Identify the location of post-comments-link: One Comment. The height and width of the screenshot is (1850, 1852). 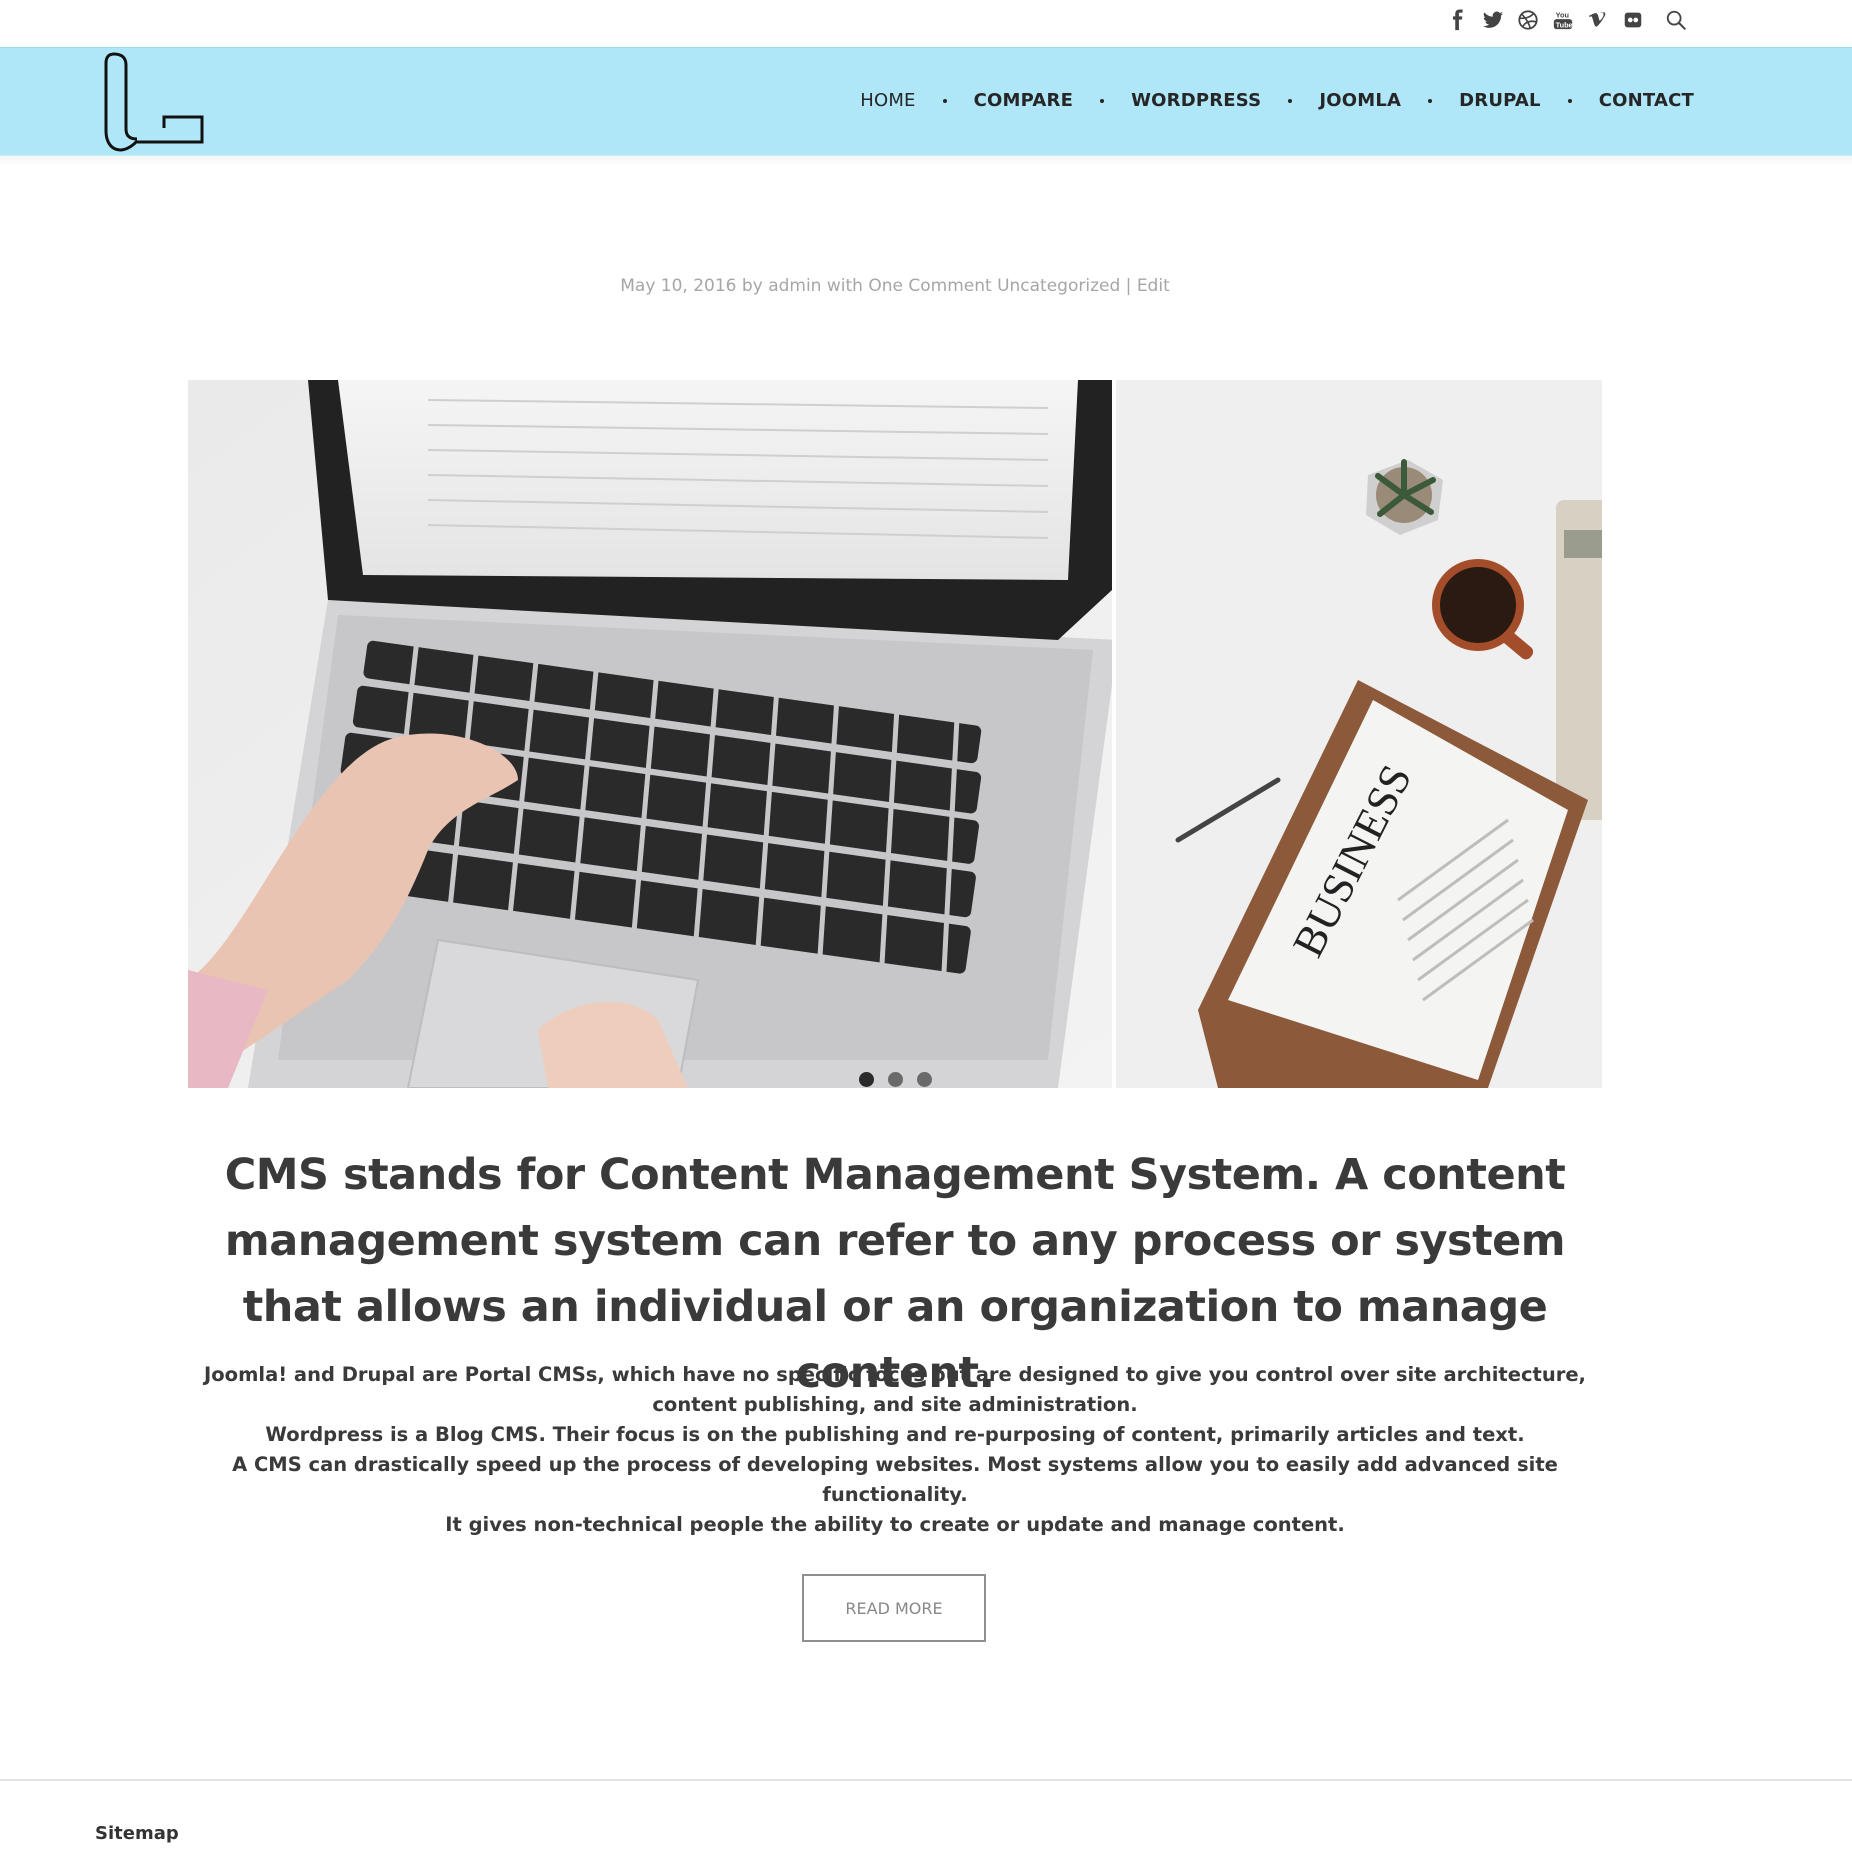
(929, 286).